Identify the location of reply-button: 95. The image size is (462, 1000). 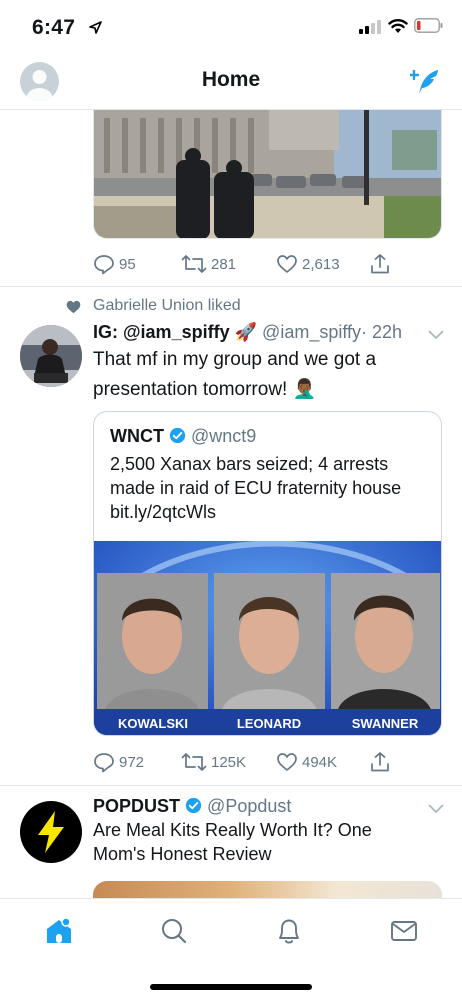
(114, 264).